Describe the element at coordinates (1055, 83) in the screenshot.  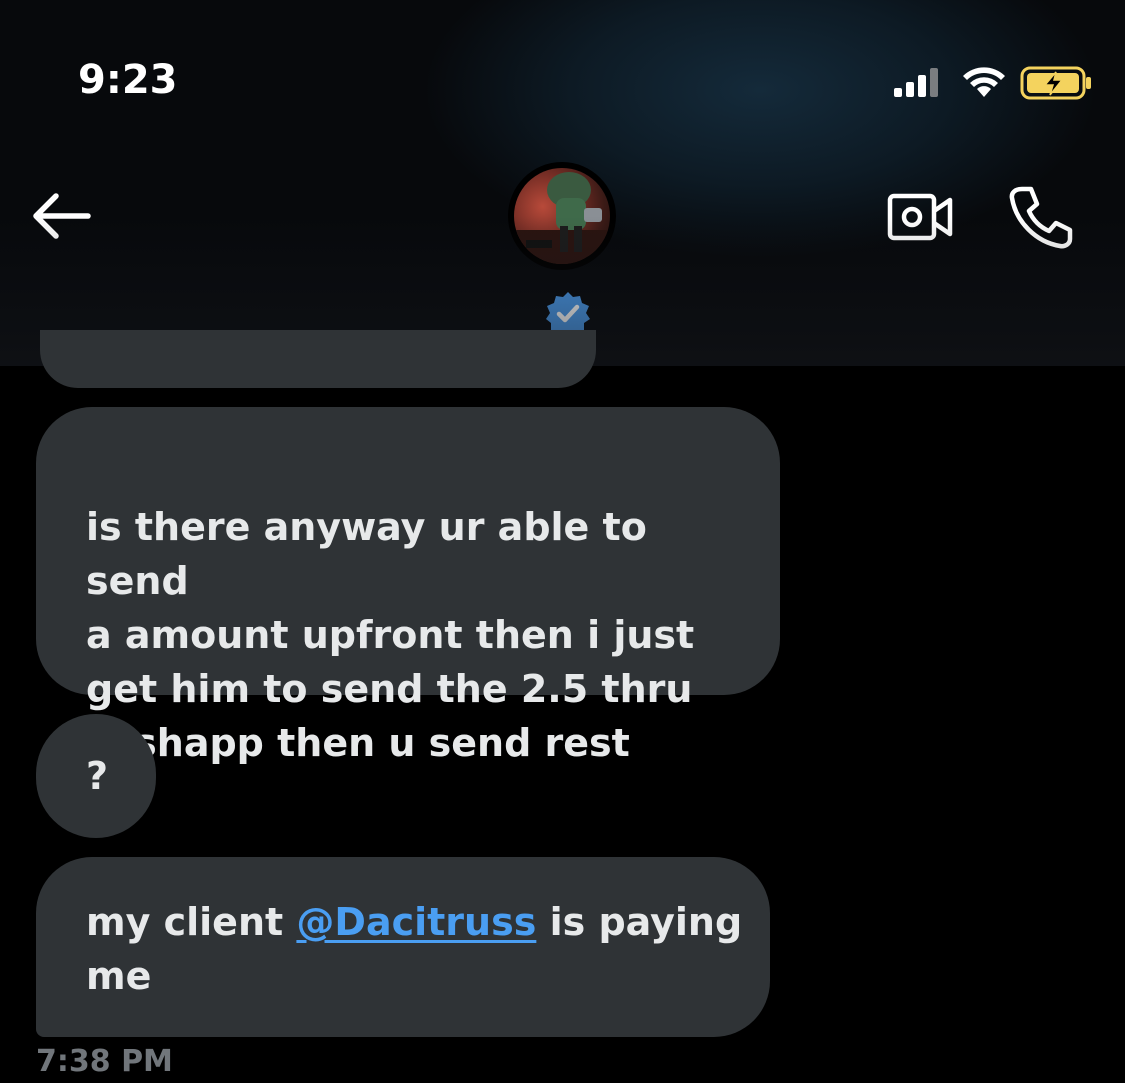
I see `battery-charging-icon` at that location.